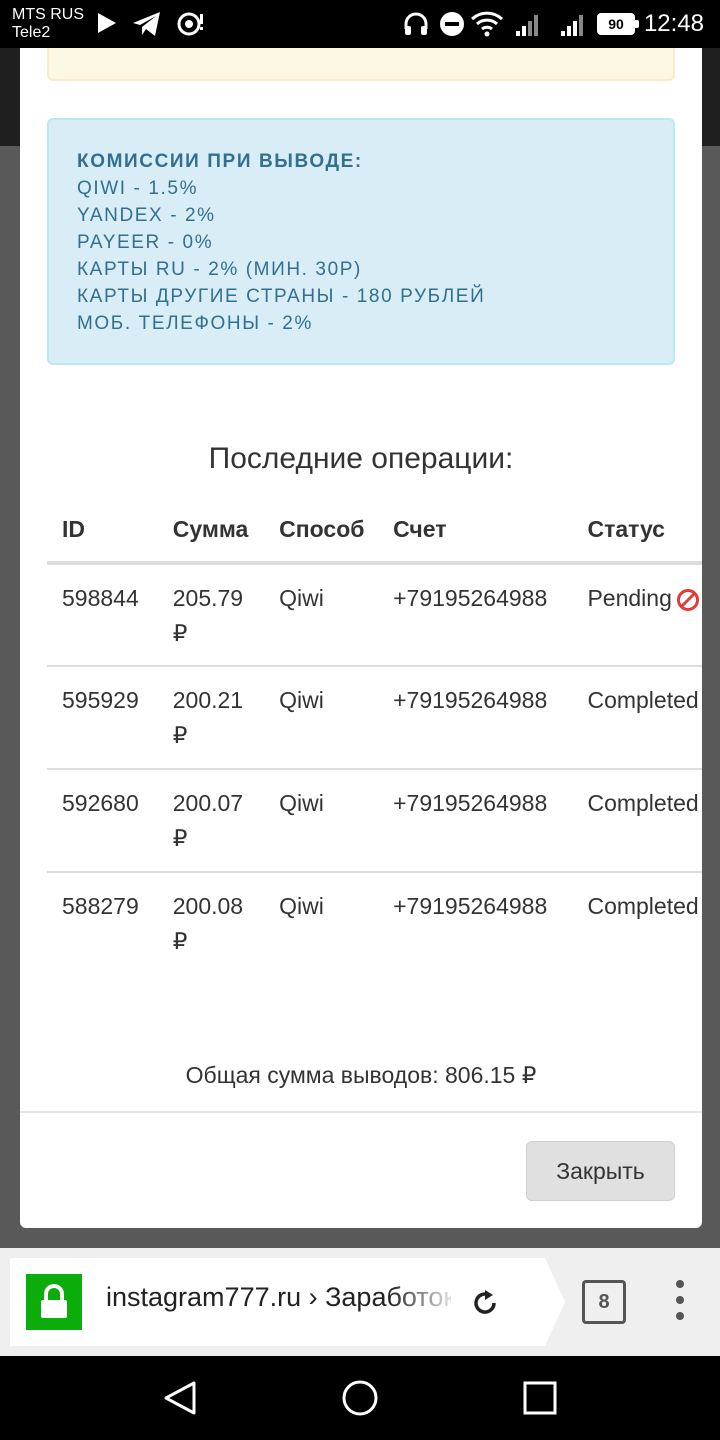 This screenshot has width=720, height=1440. I want to click on commission-line: МОБ. ТЕЛЕФОНЫ - 2%, so click(195, 323).